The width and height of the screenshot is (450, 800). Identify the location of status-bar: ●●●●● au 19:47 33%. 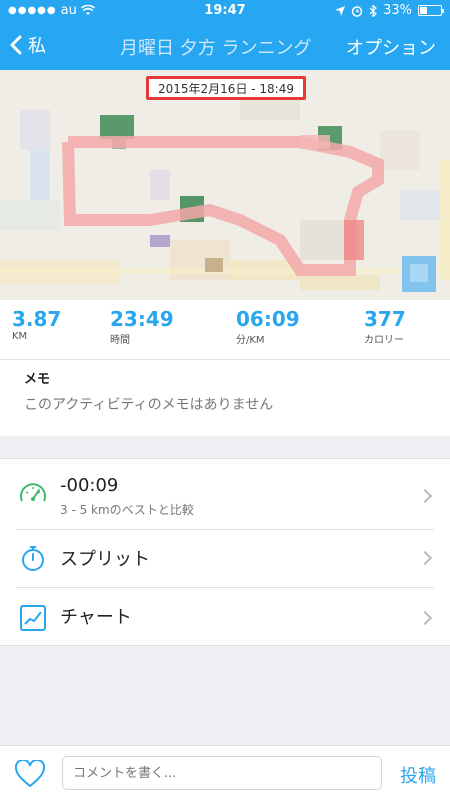
(225, 11).